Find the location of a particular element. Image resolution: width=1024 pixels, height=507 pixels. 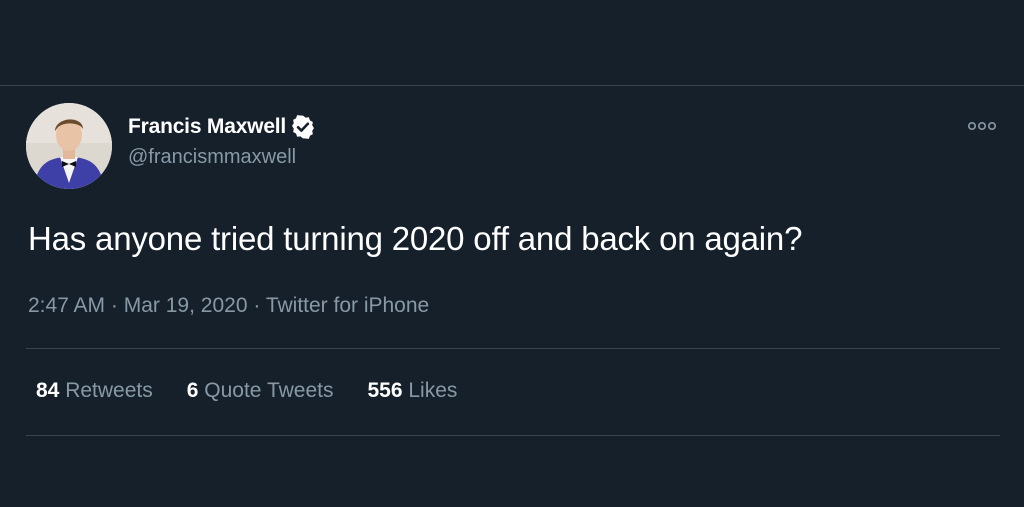

verified-badge-icon is located at coordinates (303, 127).